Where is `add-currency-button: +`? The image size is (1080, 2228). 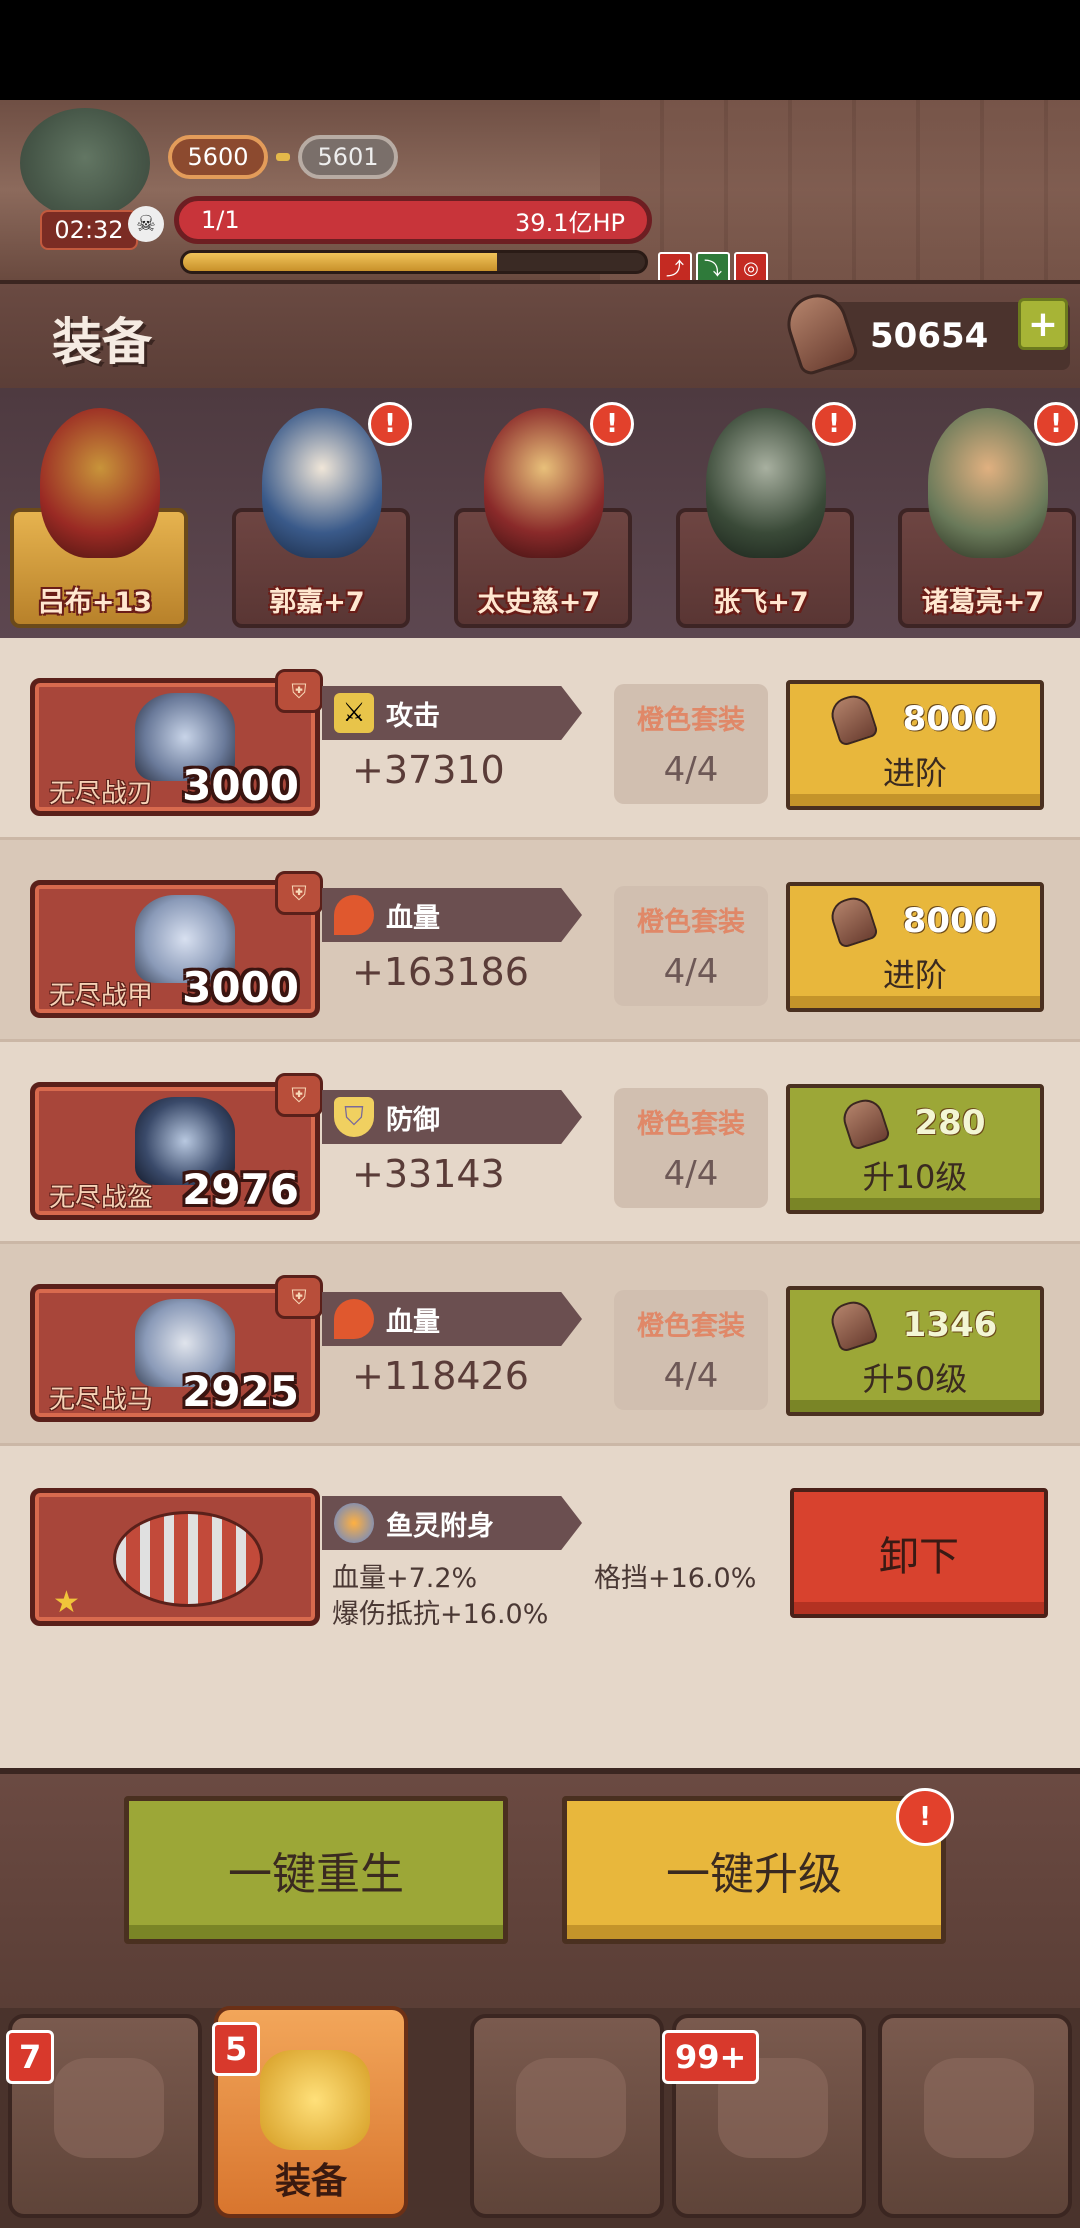 add-currency-button: + is located at coordinates (1043, 324).